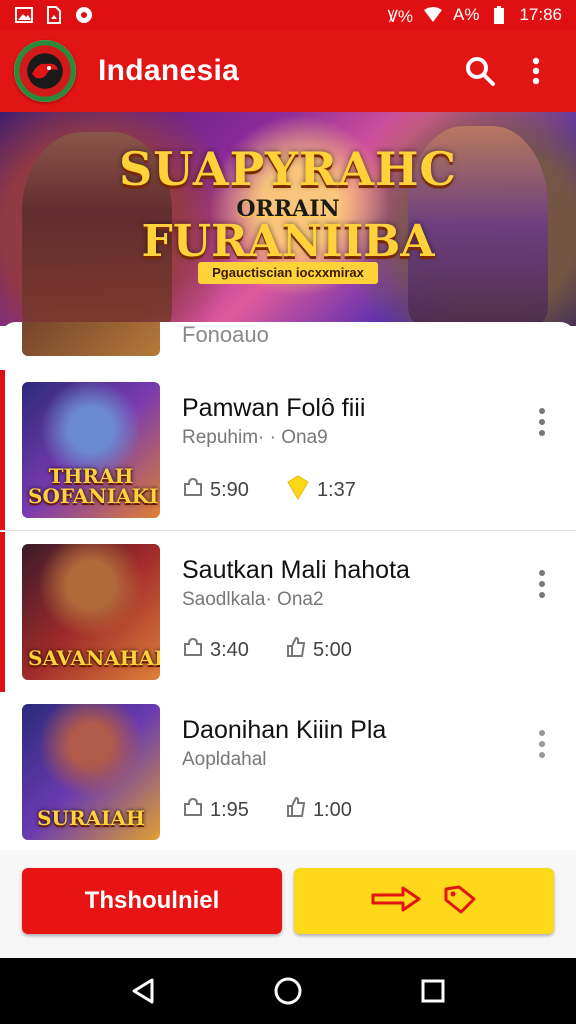 The width and height of the screenshot is (576, 1024). I want to click on stat-plays: 1:95, so click(215, 810).